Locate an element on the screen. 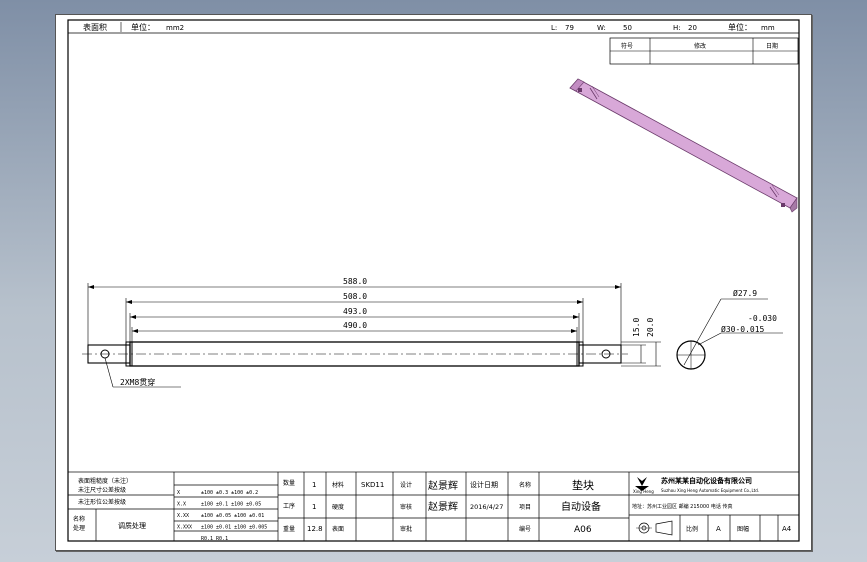  part-name-value: 垫块 is located at coordinates (583, 485).